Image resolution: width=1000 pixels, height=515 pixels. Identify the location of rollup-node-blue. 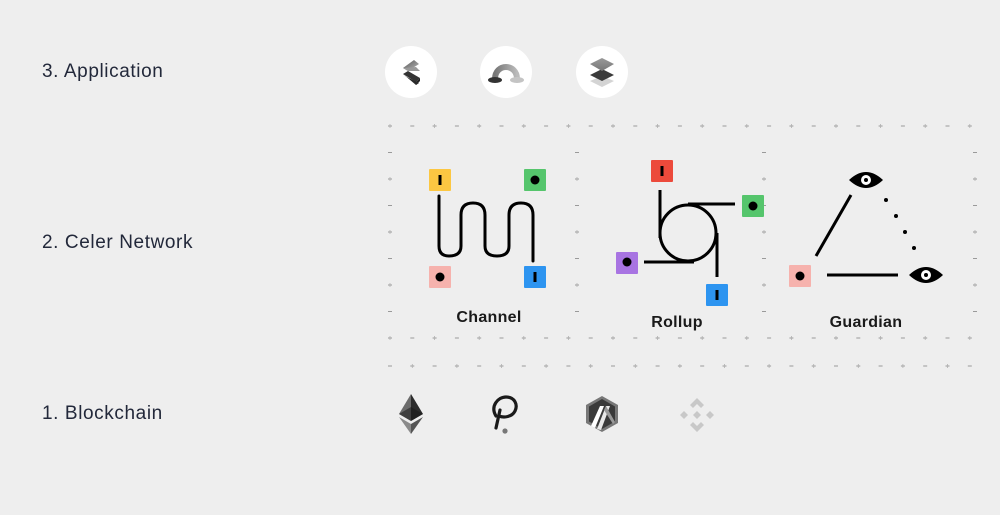
(717, 295).